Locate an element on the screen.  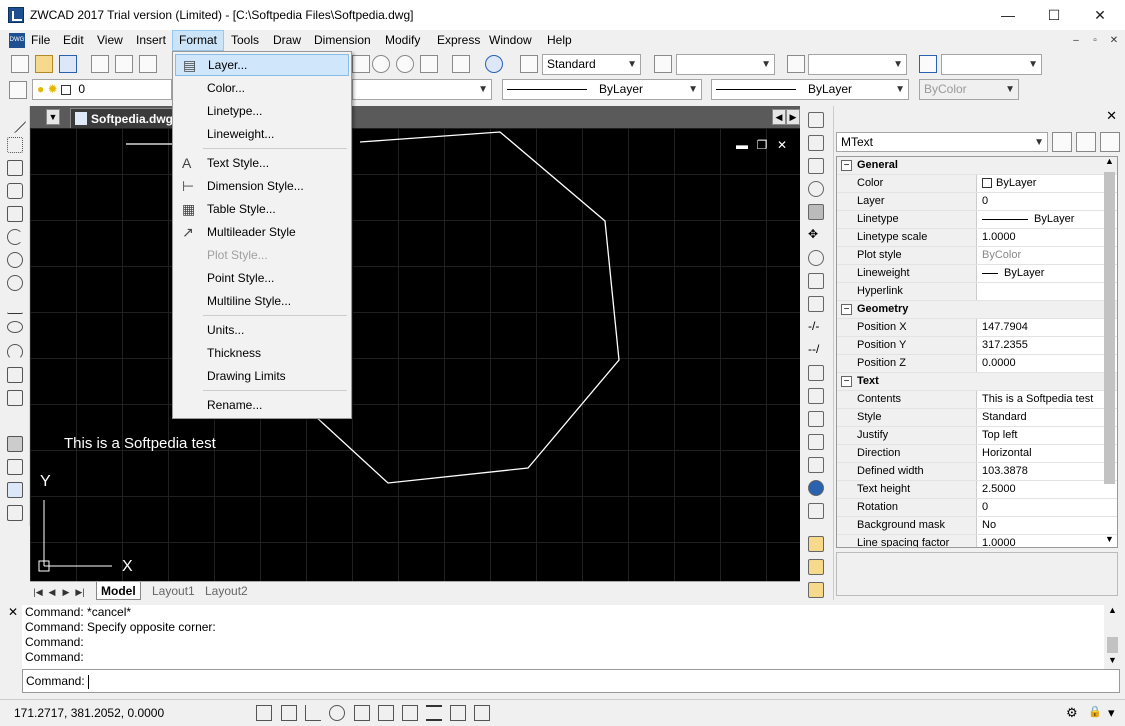
properties-scroll-down-icon: ▼ is located at coordinates (1109, 541).